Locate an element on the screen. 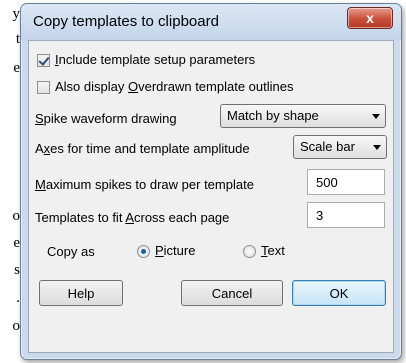 The image size is (406, 363). max-spikes-label: Maximum spikes to draw per template is located at coordinates (144, 184).